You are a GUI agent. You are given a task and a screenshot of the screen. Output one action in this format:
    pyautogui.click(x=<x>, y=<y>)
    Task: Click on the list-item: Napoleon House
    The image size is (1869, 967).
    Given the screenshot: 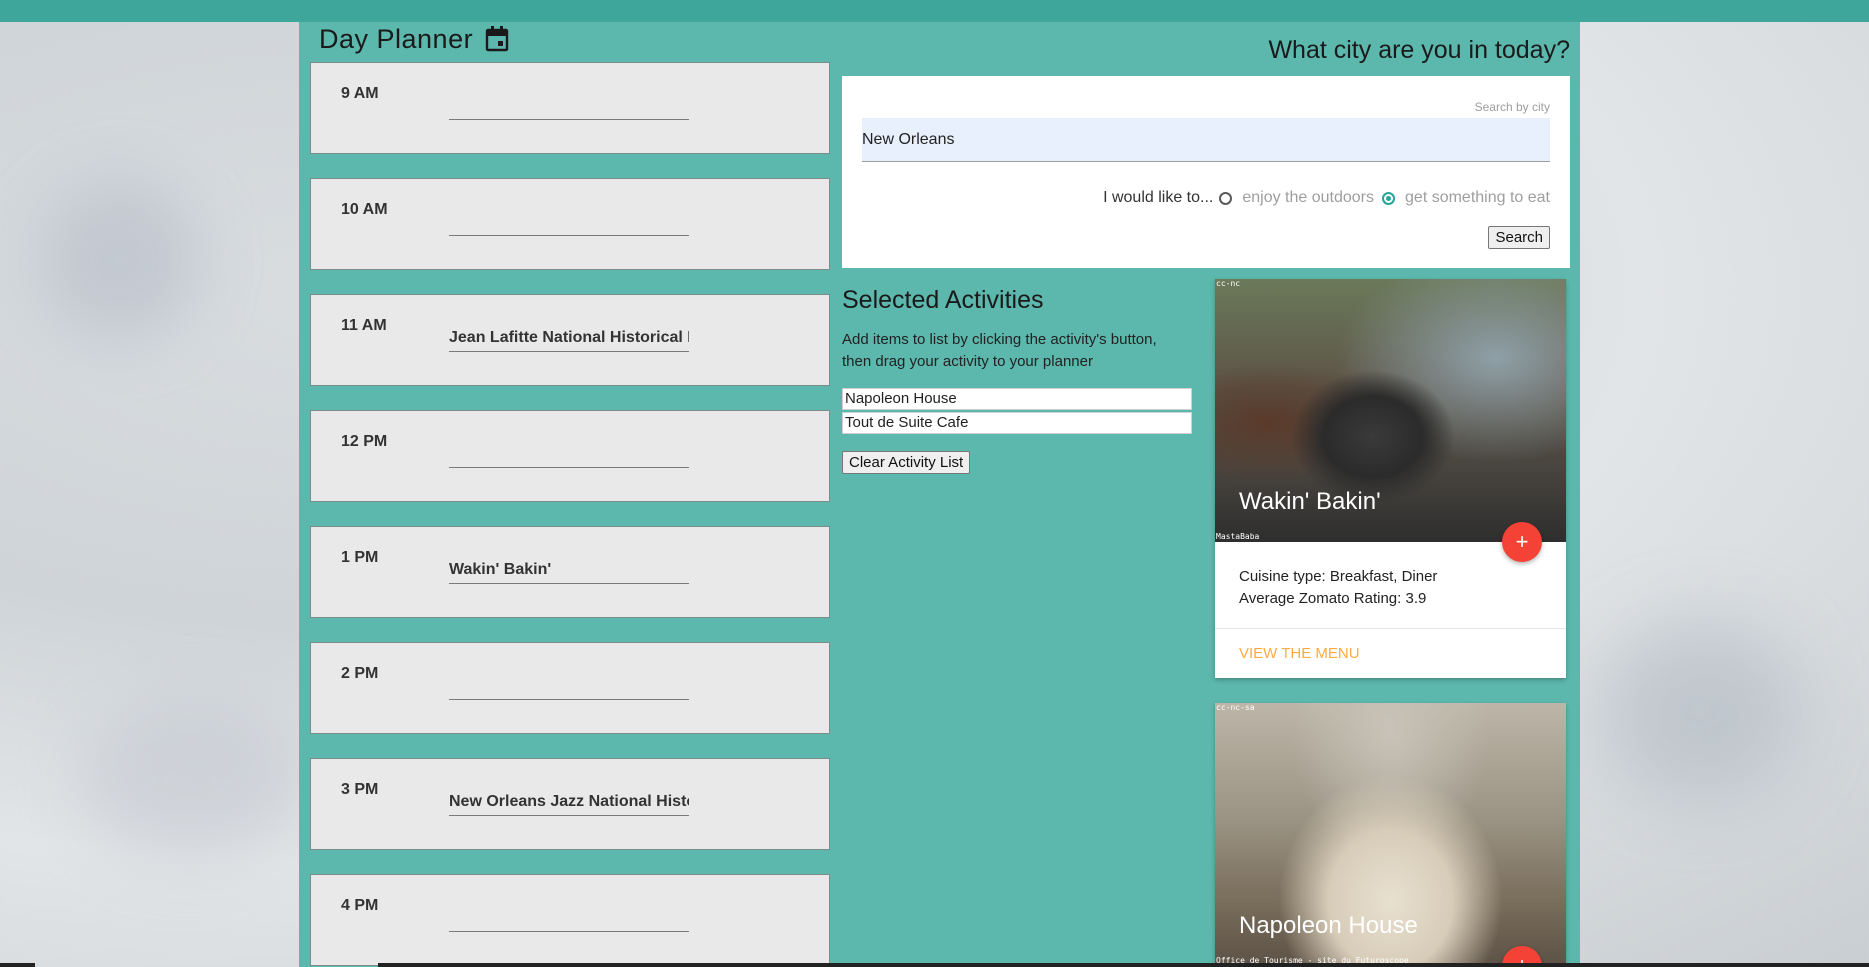 What is the action you would take?
    pyautogui.click(x=1017, y=399)
    